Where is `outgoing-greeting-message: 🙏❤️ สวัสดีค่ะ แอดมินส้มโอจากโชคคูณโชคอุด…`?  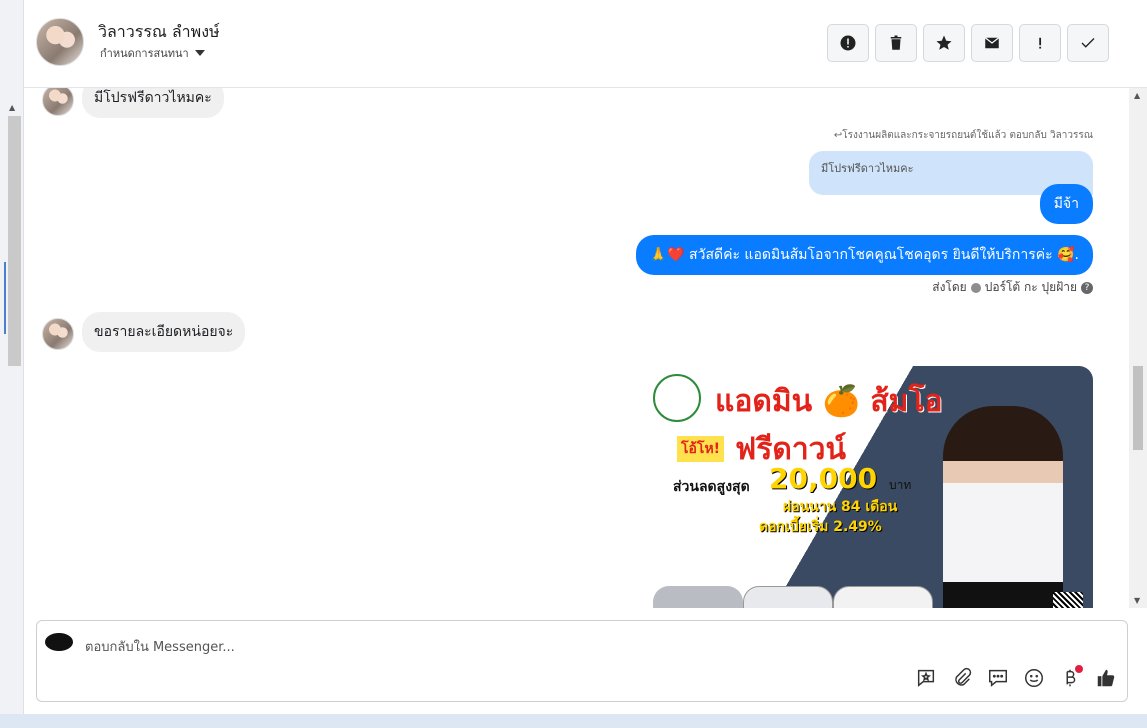
outgoing-greeting-message: 🙏❤️ สวัสดีค่ะ แอดมินส้มโอจากโชคคูณโชคอุด… is located at coordinates (864, 255).